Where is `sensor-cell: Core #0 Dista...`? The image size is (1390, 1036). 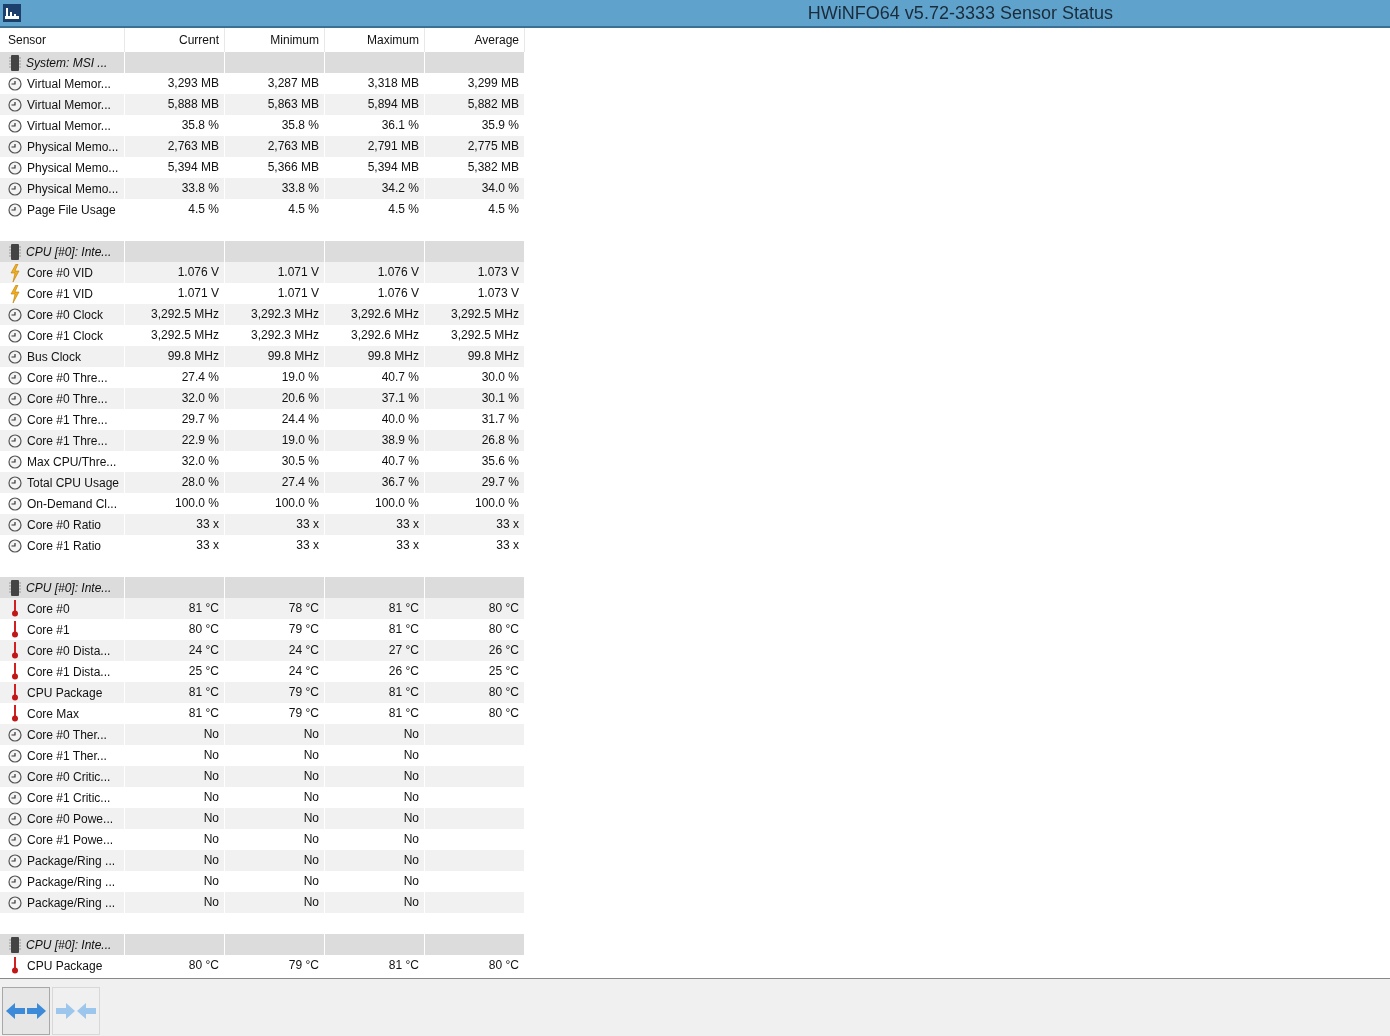 sensor-cell: Core #0 Dista... is located at coordinates (62, 650).